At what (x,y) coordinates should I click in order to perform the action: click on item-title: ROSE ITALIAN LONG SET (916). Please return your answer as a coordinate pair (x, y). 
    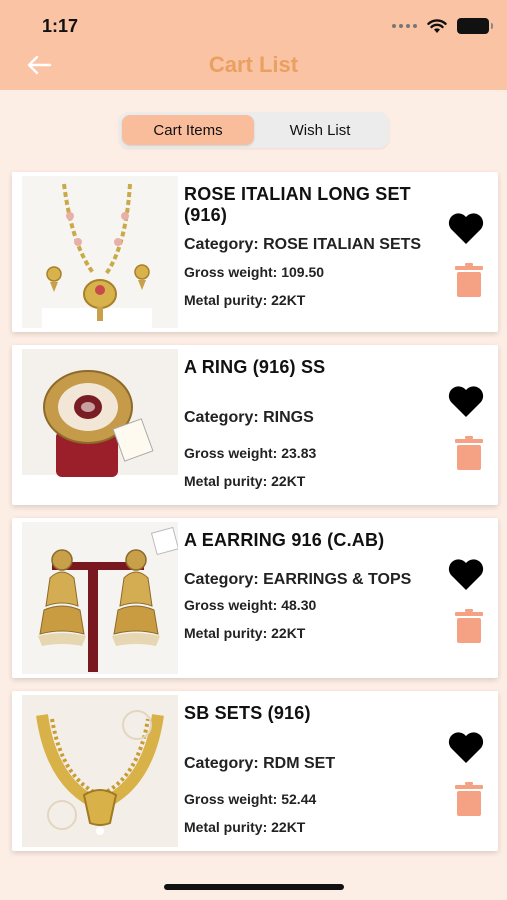
    Looking at the image, I should click on (297, 204).